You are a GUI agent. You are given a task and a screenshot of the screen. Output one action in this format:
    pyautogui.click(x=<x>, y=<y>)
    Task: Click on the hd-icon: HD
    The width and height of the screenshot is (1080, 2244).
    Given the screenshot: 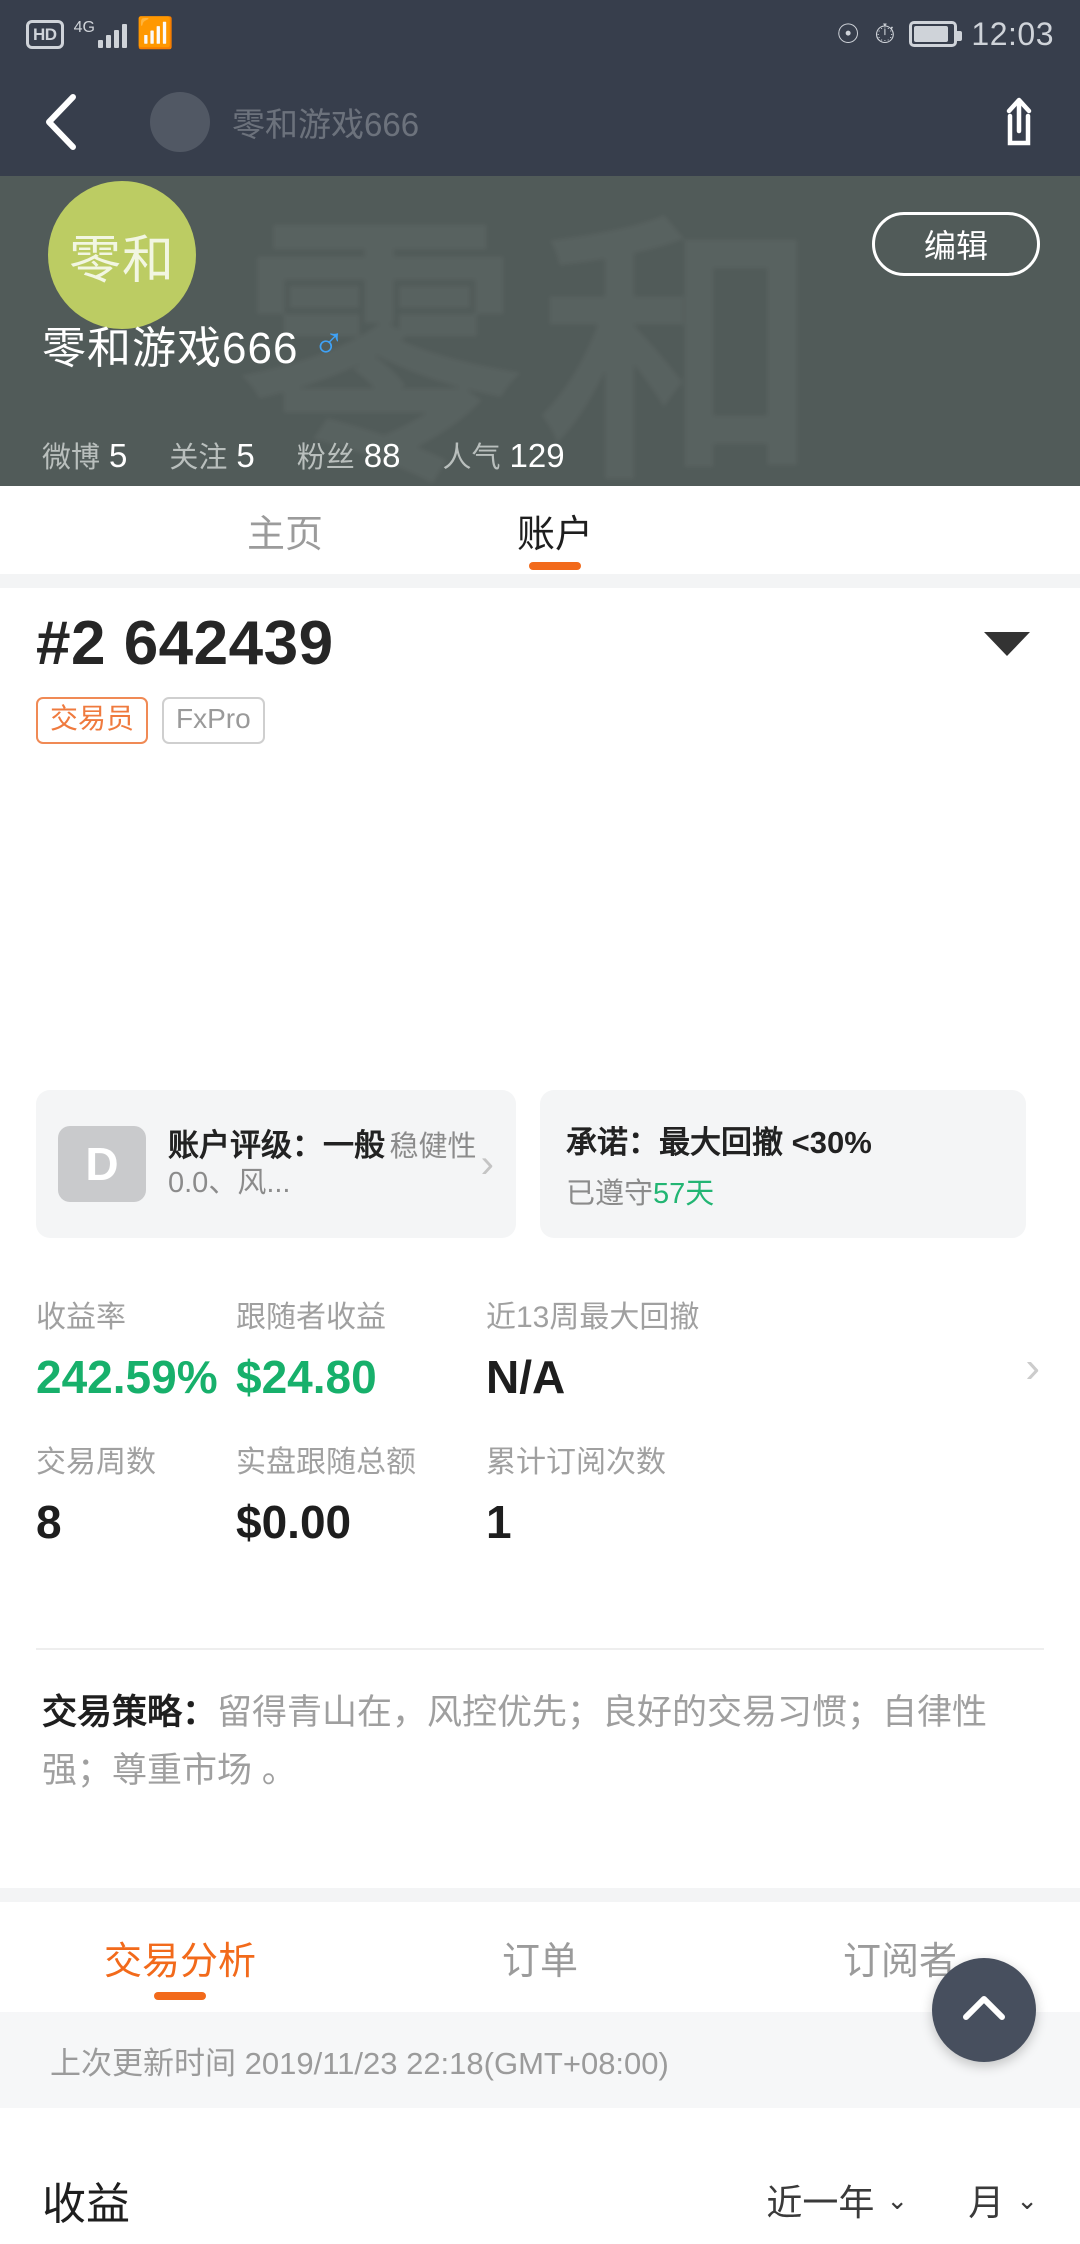 What is the action you would take?
    pyautogui.click(x=45, y=34)
    